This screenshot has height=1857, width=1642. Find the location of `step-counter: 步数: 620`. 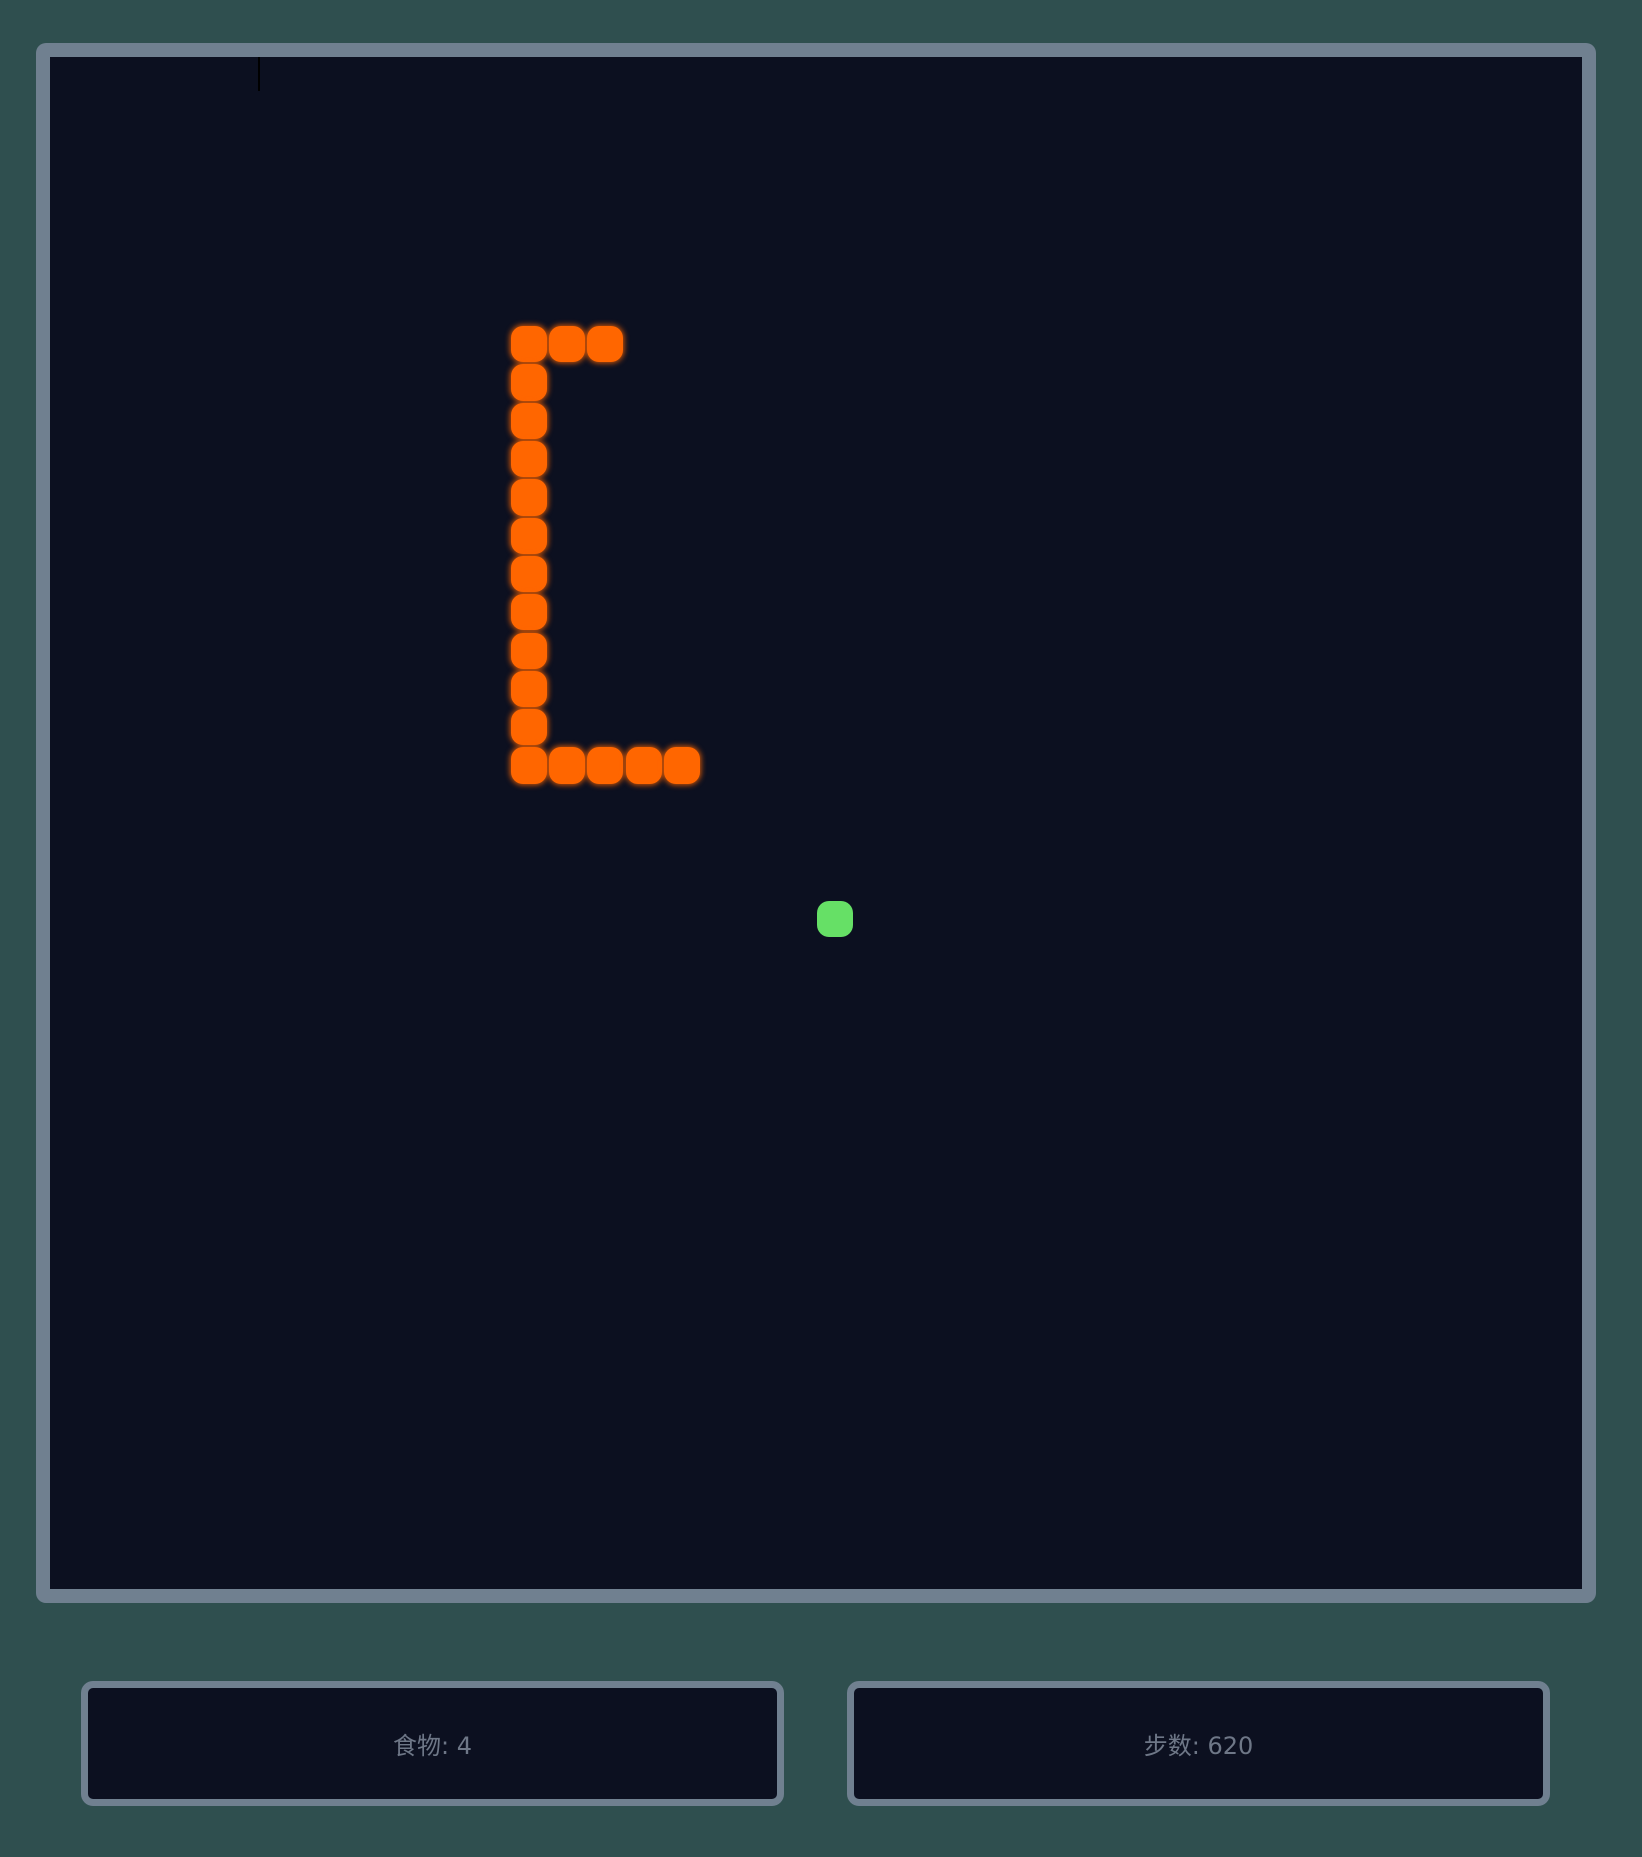

step-counter: 步数: 620 is located at coordinates (1198, 1746).